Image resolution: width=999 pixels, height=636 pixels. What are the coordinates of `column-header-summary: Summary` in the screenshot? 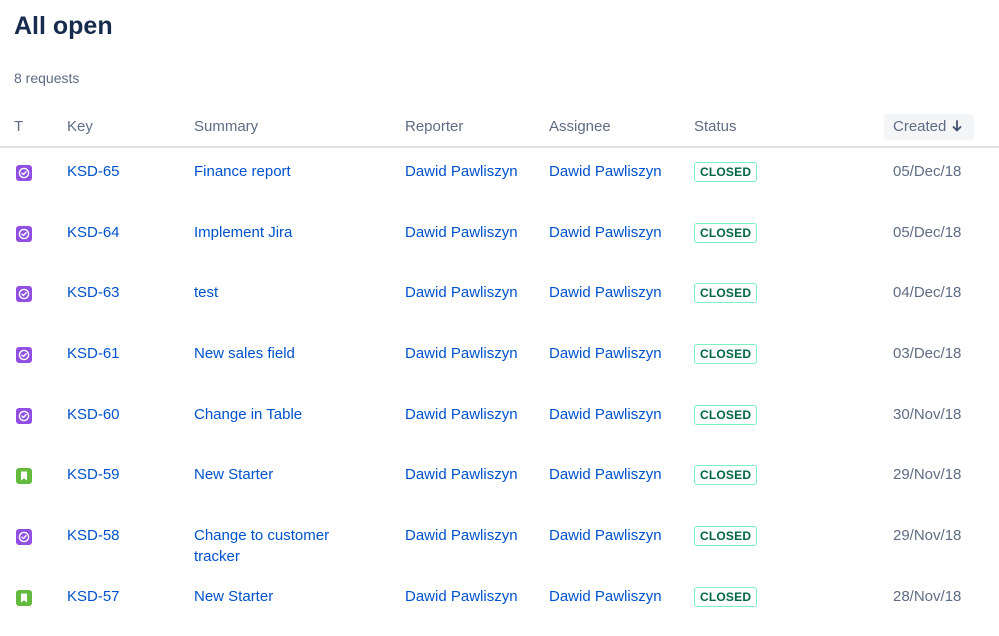 It's located at (226, 127).